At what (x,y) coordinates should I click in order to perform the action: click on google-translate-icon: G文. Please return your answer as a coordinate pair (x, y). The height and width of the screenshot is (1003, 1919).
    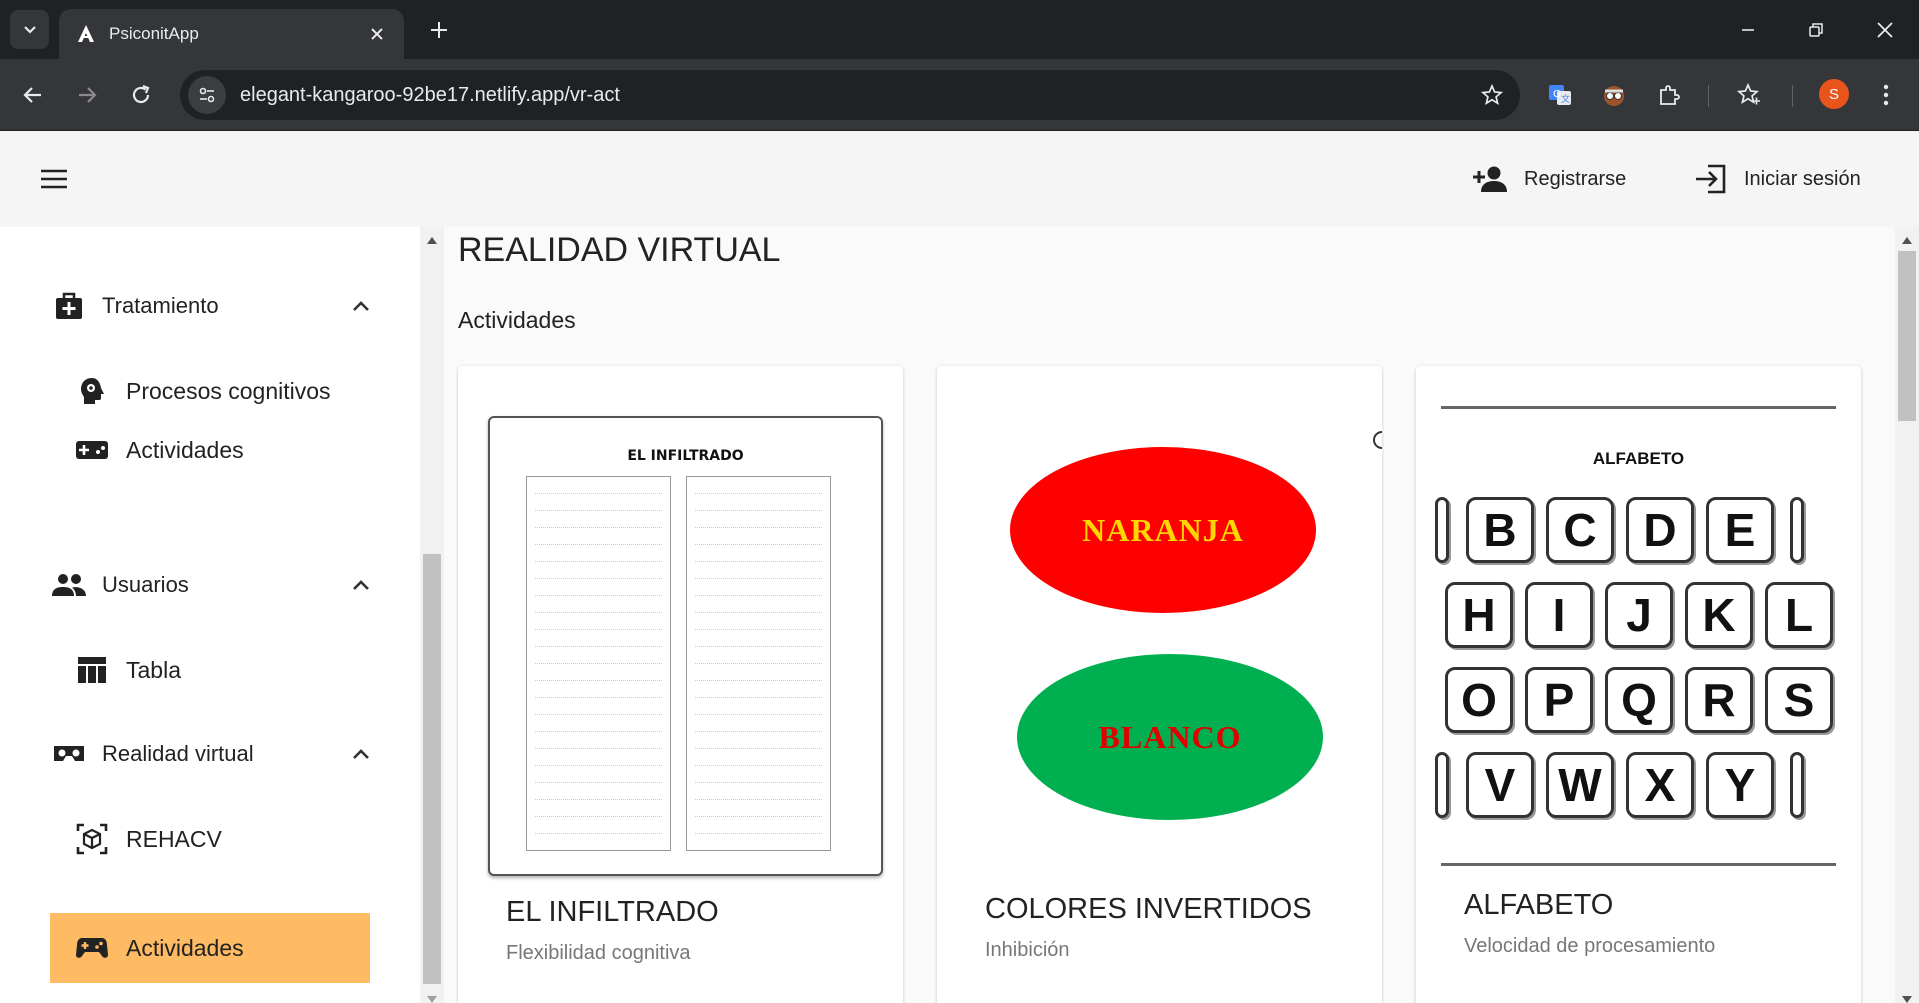
    Looking at the image, I should click on (1560, 95).